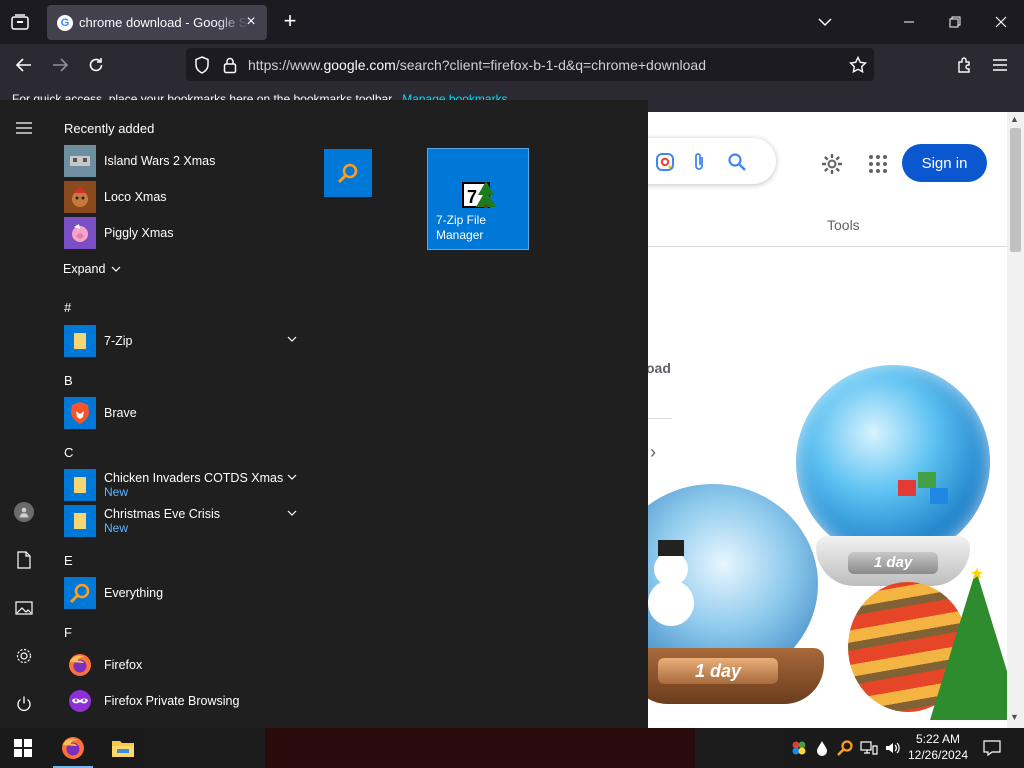 The width and height of the screenshot is (1024, 768). What do you see at coordinates (938, 739) in the screenshot?
I see `clock-time: 5:22 AM` at bounding box center [938, 739].